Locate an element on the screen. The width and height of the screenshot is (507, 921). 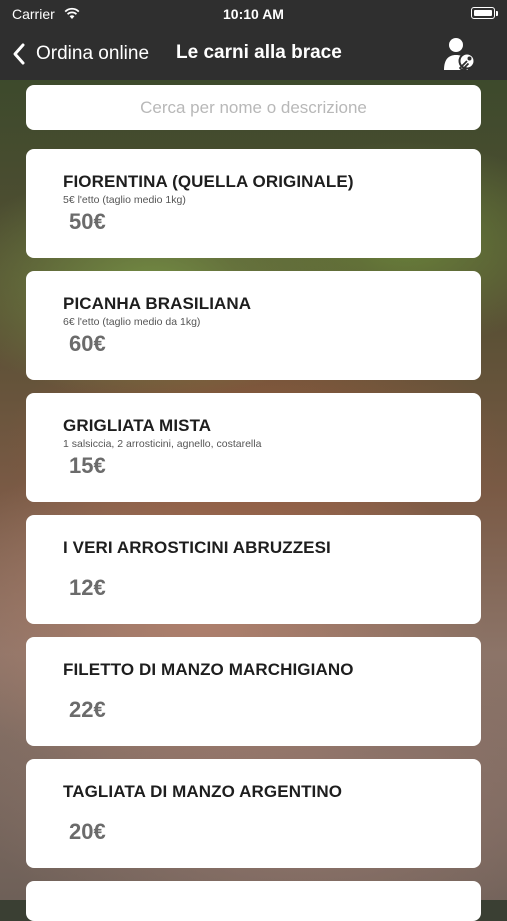
navigation-bar: Ordina online Le carni alla brace is located at coordinates (253, 54).